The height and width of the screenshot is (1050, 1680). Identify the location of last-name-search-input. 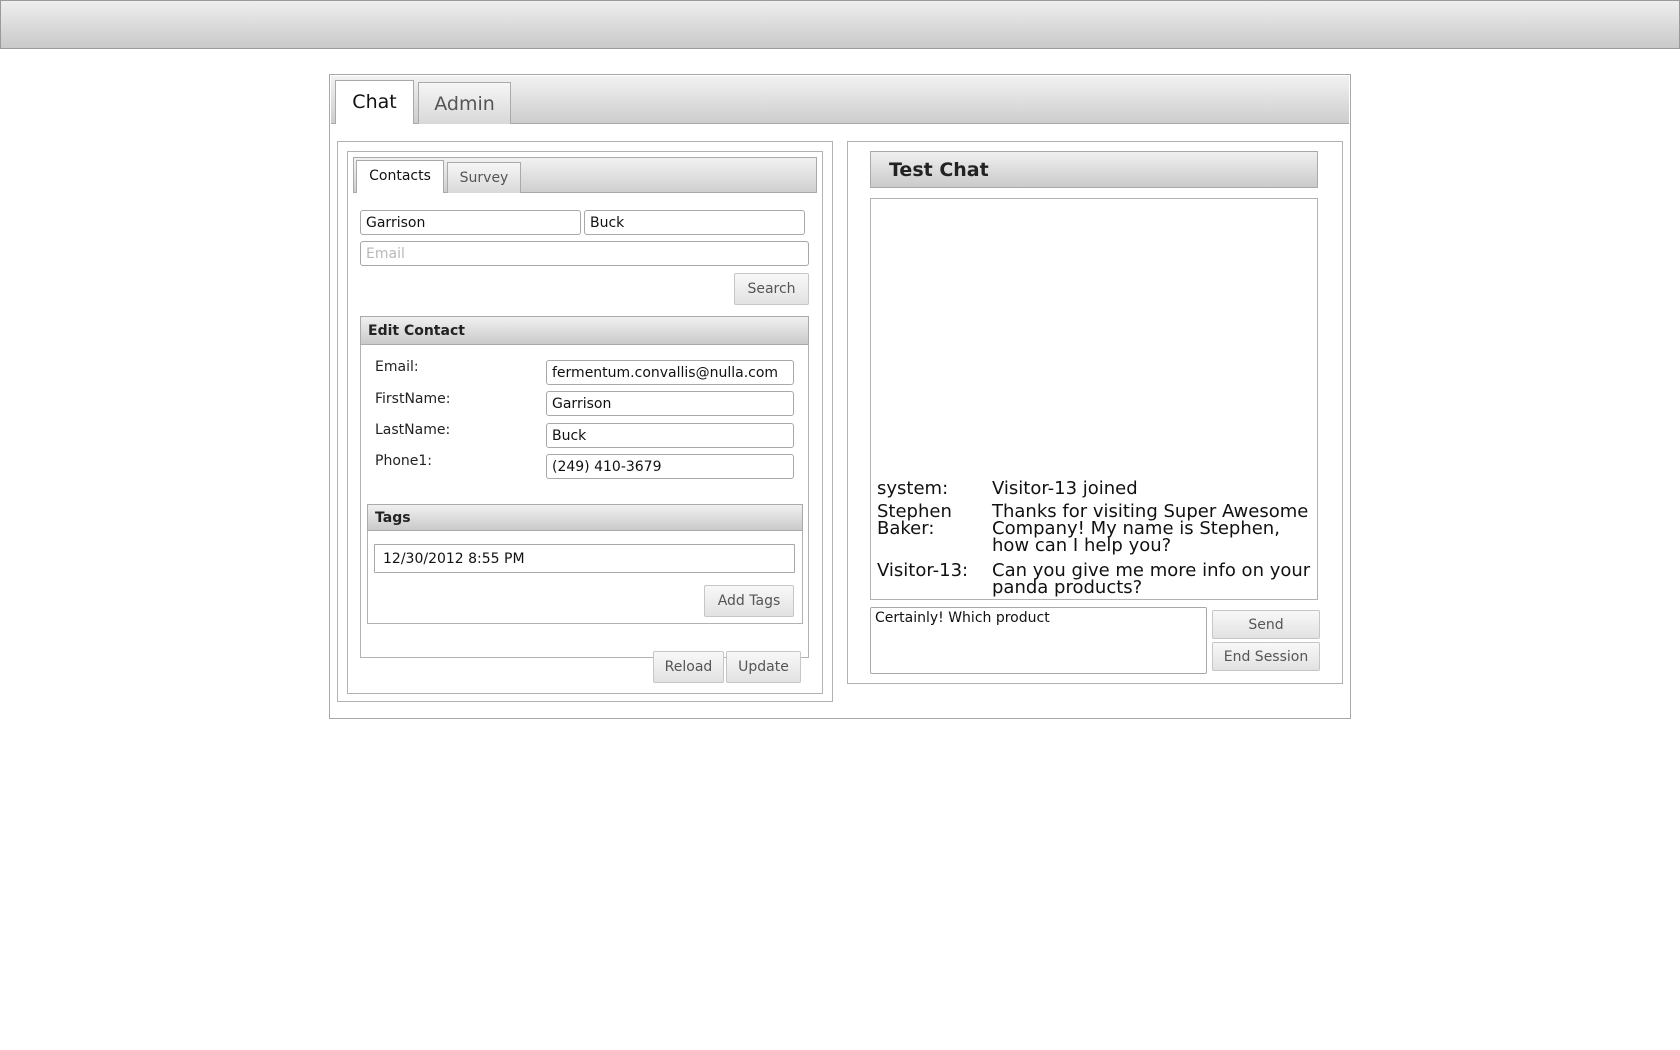
(694, 222).